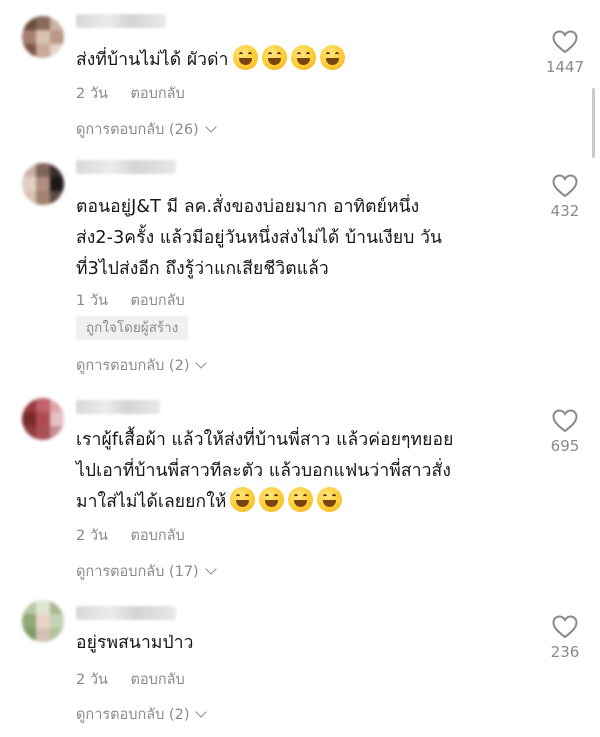 The image size is (600, 737). What do you see at coordinates (565, 446) in the screenshot?
I see `like-count: 695` at bounding box center [565, 446].